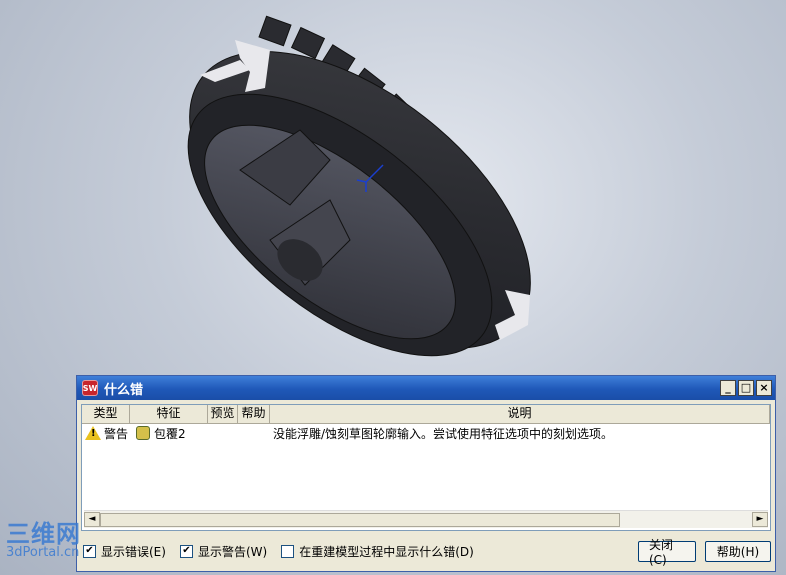 Image resolution: width=786 pixels, height=575 pixels. Describe the element at coordinates (746, 388) in the screenshot. I see `maximize-button: □` at that location.